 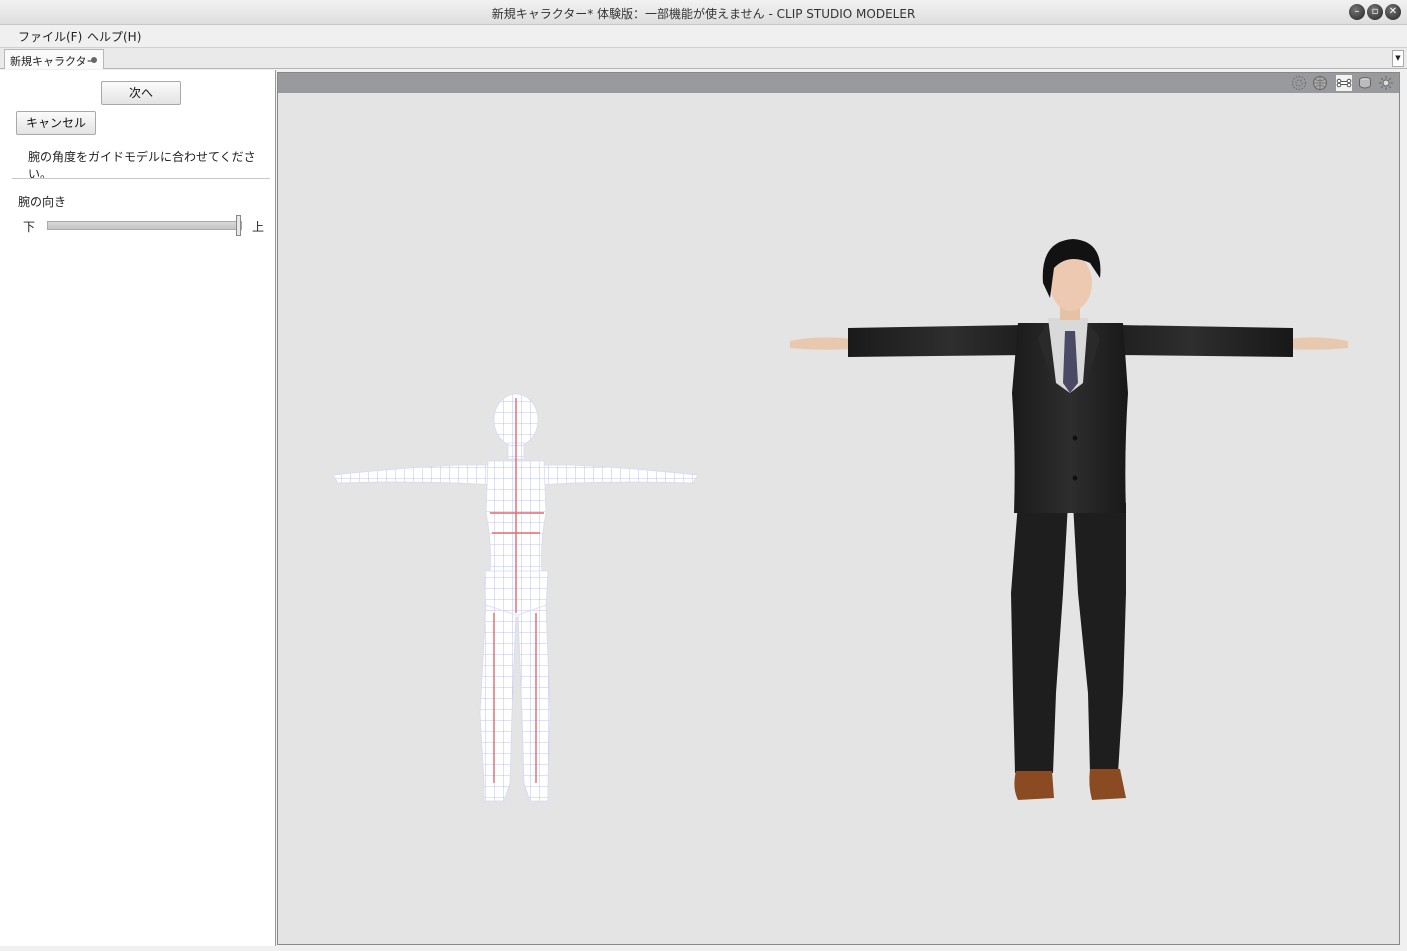 I want to click on menu-file: ファイル(F), so click(x=50, y=36).